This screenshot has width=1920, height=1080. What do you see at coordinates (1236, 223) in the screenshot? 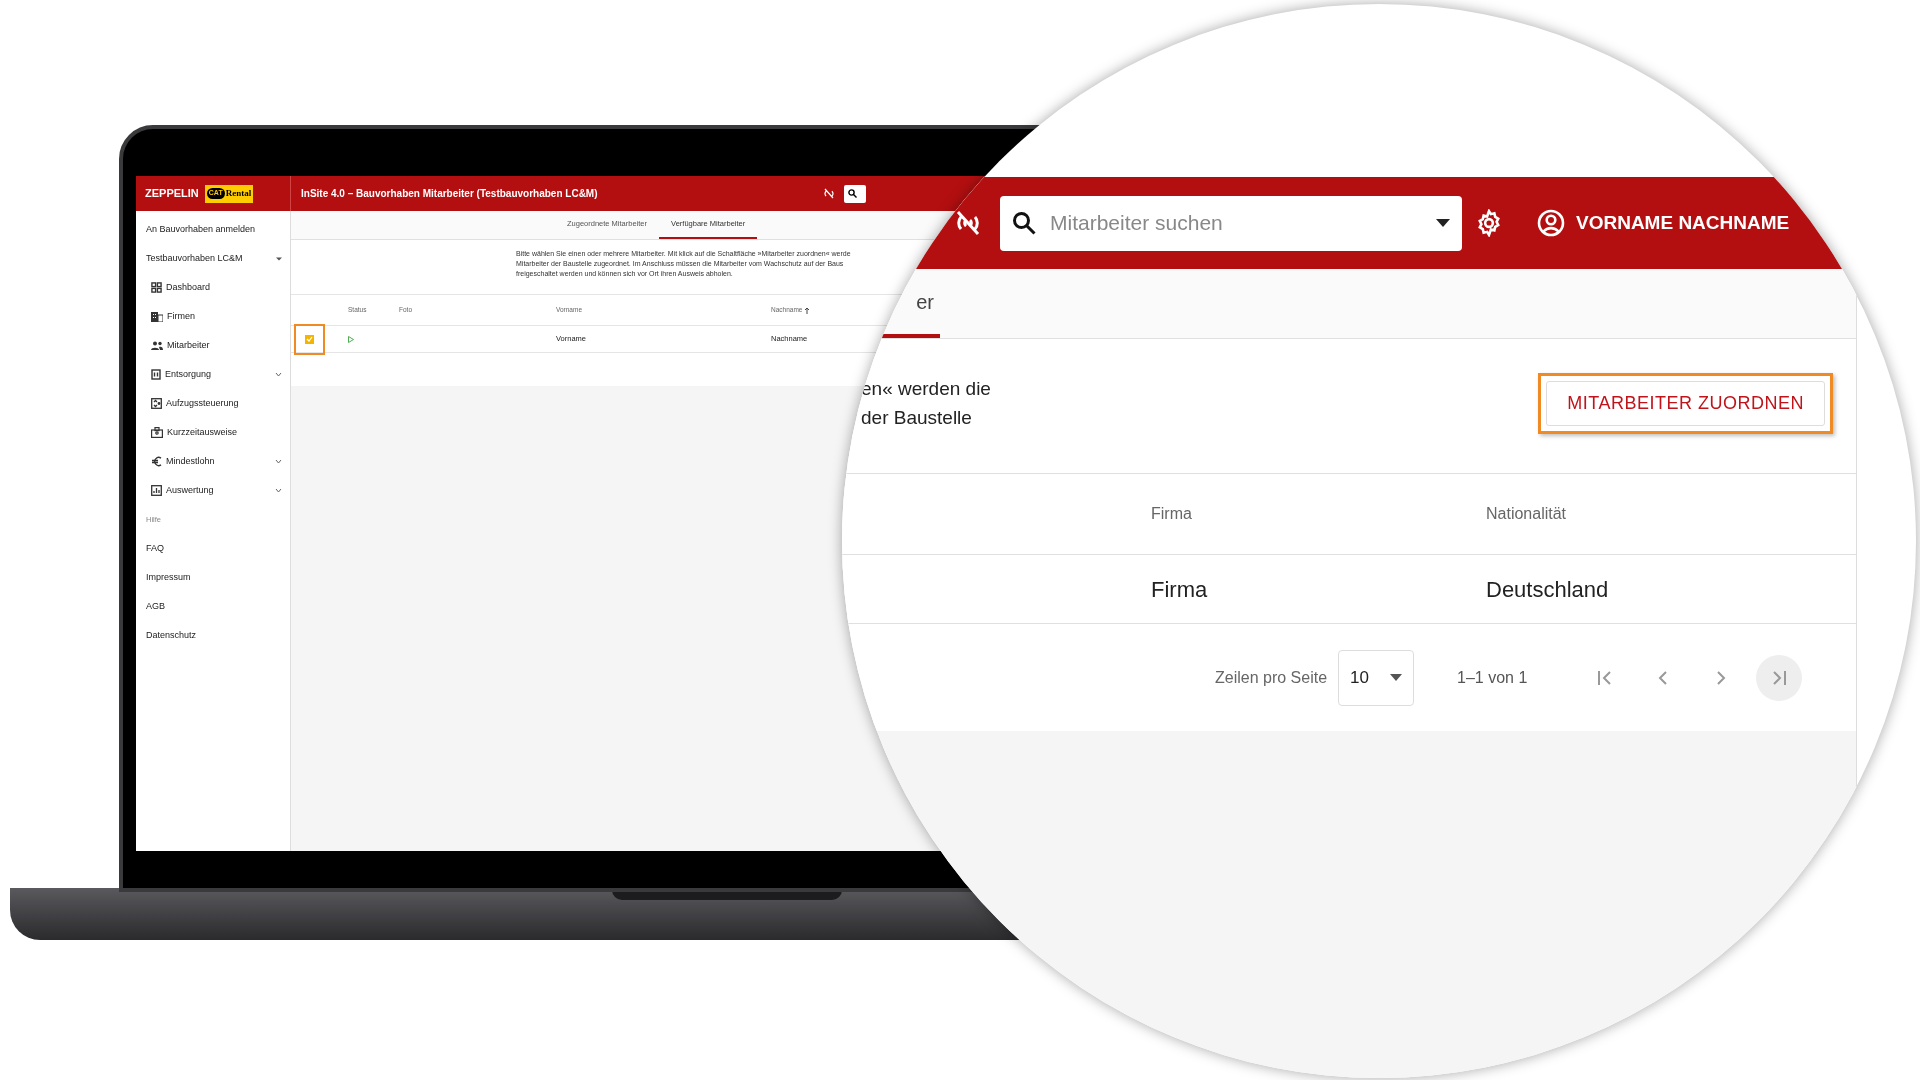
I see `search-input: Mitarbeiter suchen` at bounding box center [1236, 223].